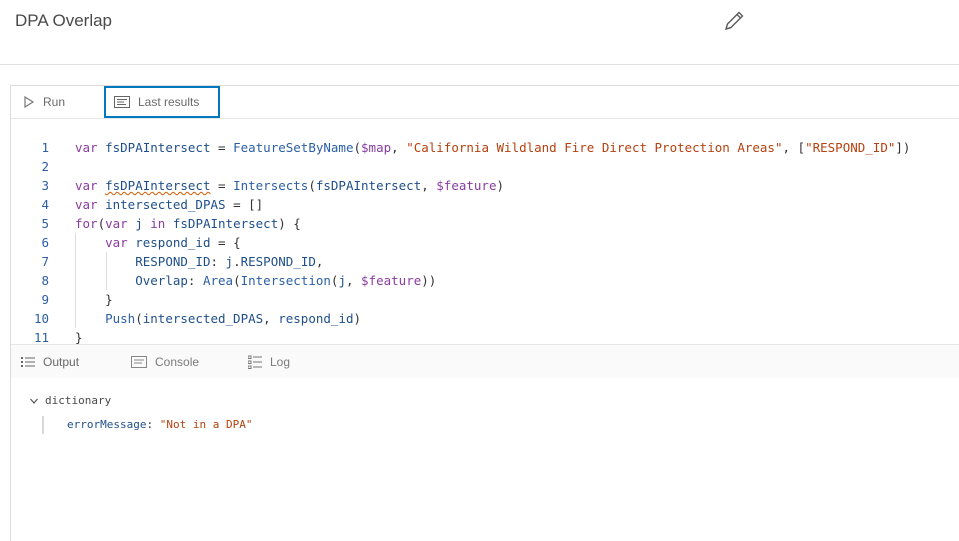  Describe the element at coordinates (280, 361) in the screenshot. I see `tab-log-label: Log` at that location.